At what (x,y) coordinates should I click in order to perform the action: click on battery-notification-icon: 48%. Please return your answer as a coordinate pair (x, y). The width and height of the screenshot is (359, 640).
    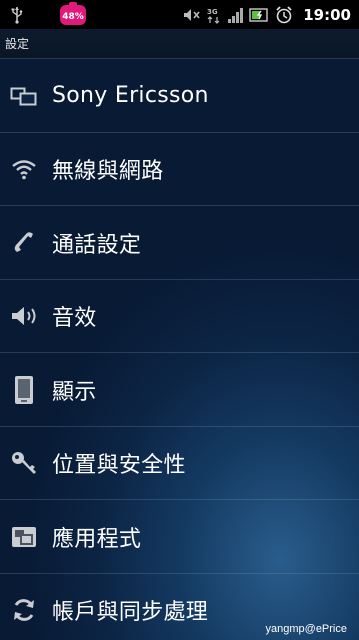
    Looking at the image, I should click on (73, 14).